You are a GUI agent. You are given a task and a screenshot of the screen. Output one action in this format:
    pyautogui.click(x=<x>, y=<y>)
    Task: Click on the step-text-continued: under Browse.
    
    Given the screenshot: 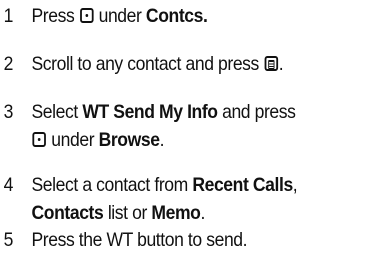 What is the action you would take?
    pyautogui.click(x=98, y=140)
    